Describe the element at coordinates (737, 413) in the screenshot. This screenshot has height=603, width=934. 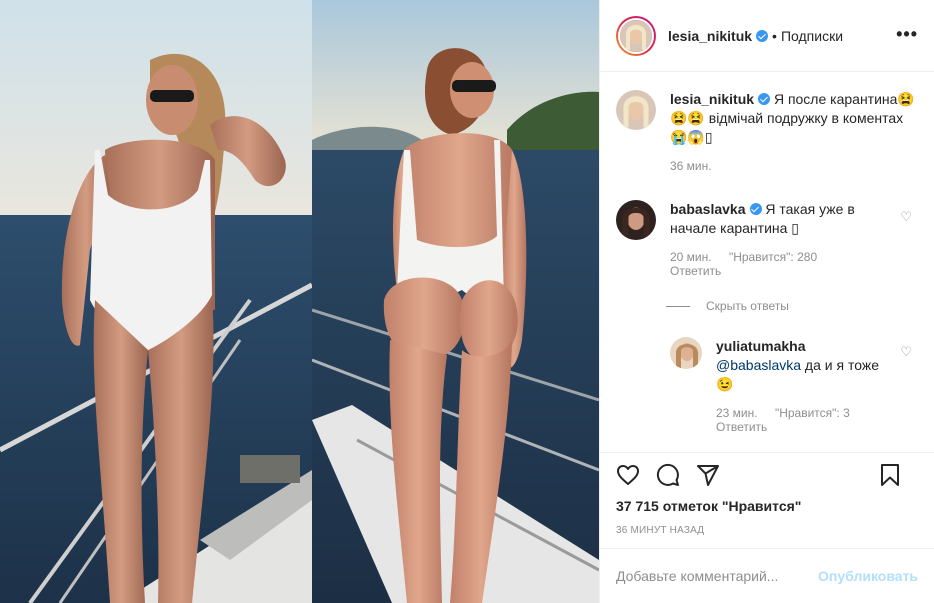
I see `reply-time: 23 мин.` at that location.